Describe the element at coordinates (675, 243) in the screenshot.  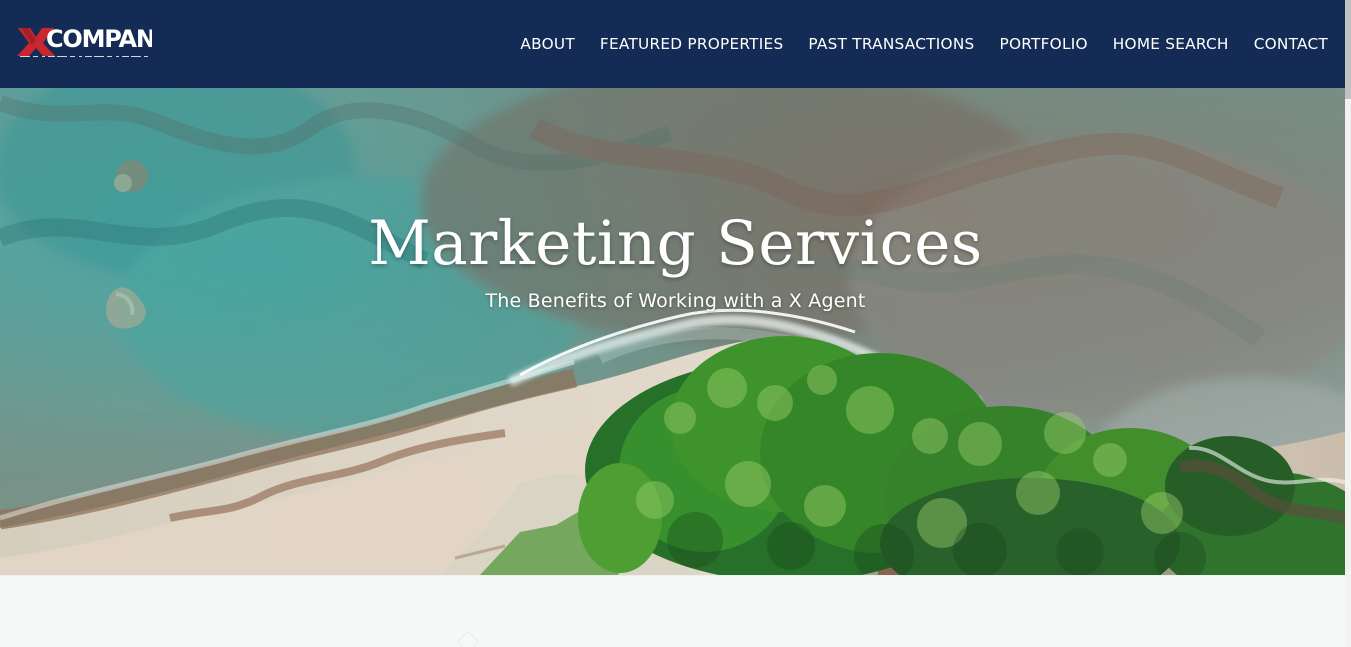
I see `hero-title: Marketing Services` at that location.